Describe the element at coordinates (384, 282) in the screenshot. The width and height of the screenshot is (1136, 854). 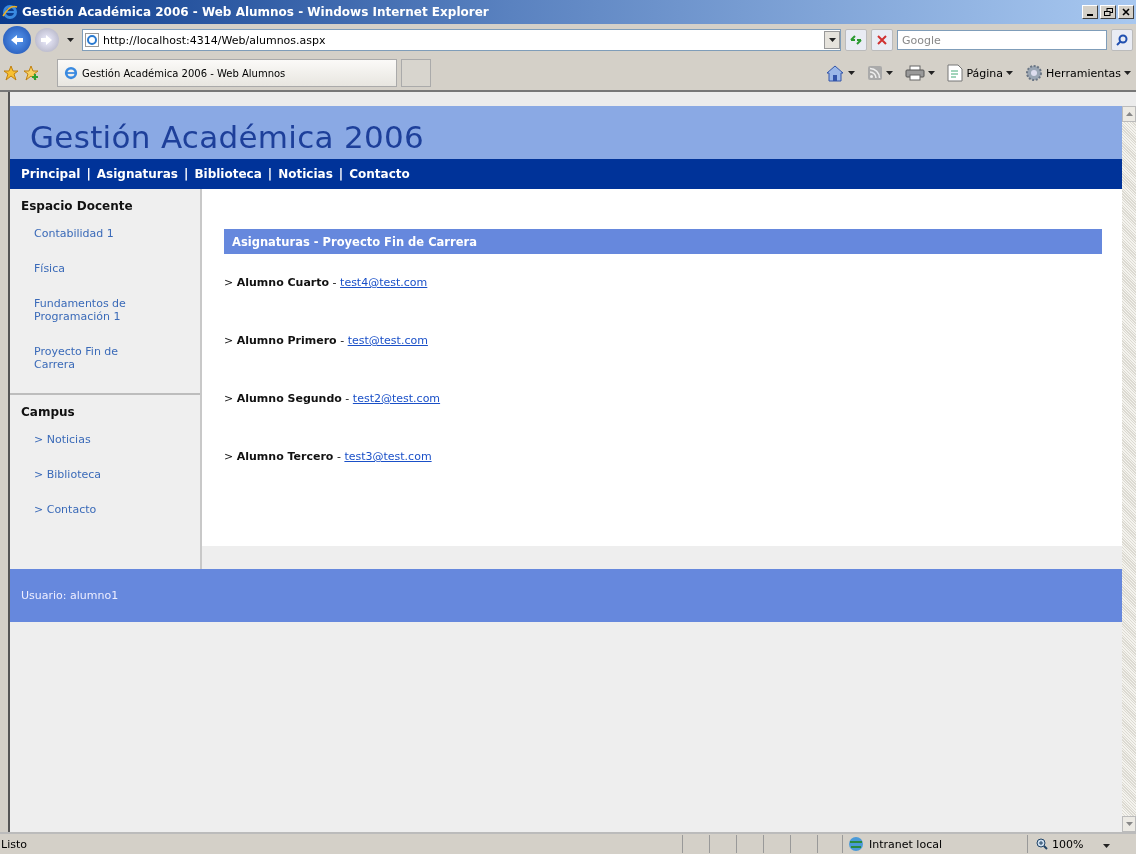
I see `email-link: test4@test.com` at that location.